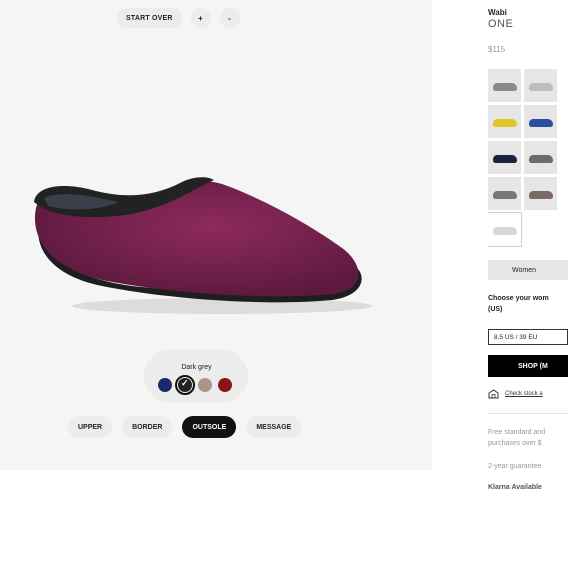 This screenshot has width=580, height=580. I want to click on variant-thumb-selected, so click(505, 229).